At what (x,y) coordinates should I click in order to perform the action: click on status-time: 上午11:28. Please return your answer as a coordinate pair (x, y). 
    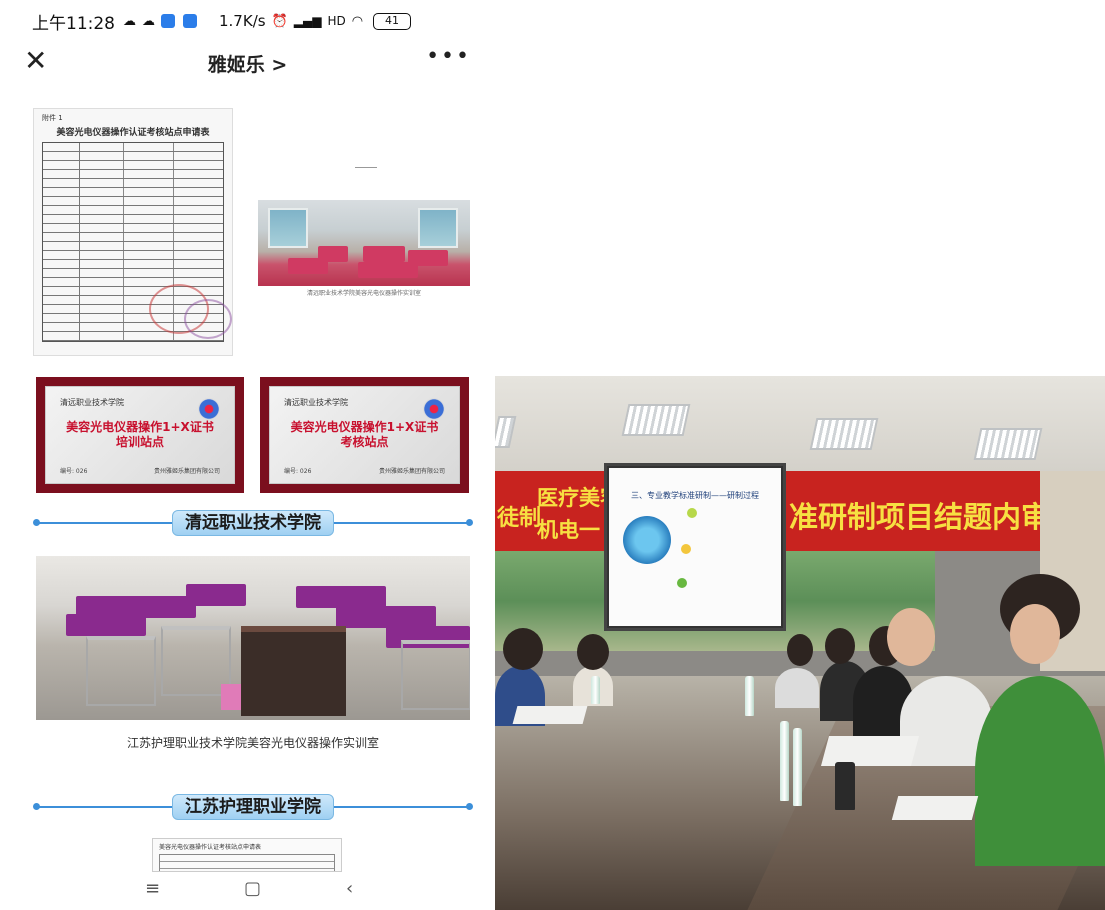
    Looking at the image, I should click on (73, 23).